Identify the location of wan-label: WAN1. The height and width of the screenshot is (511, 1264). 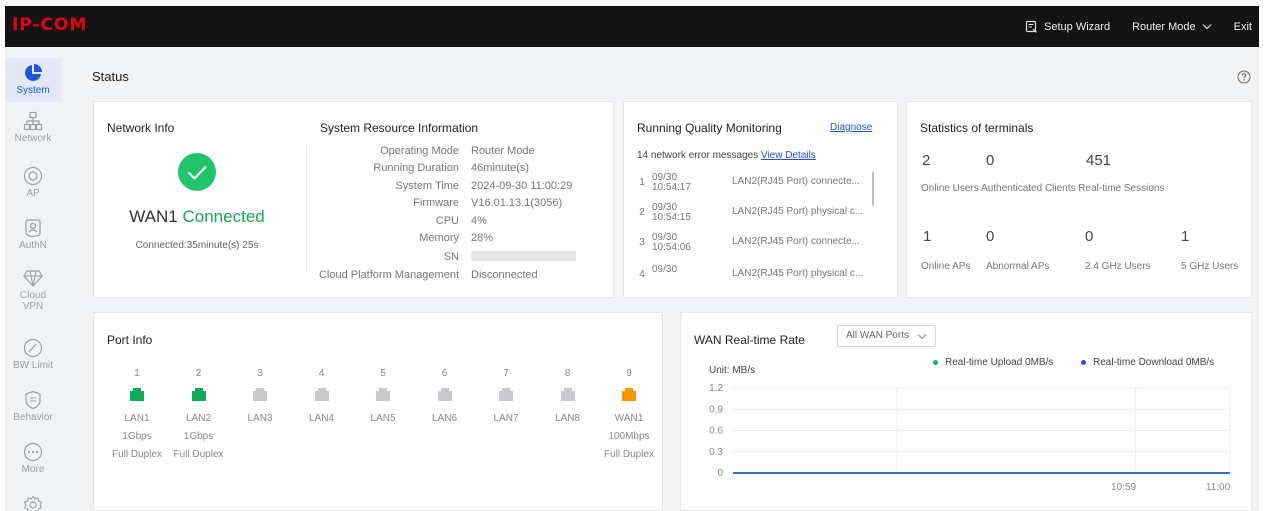
(153, 216).